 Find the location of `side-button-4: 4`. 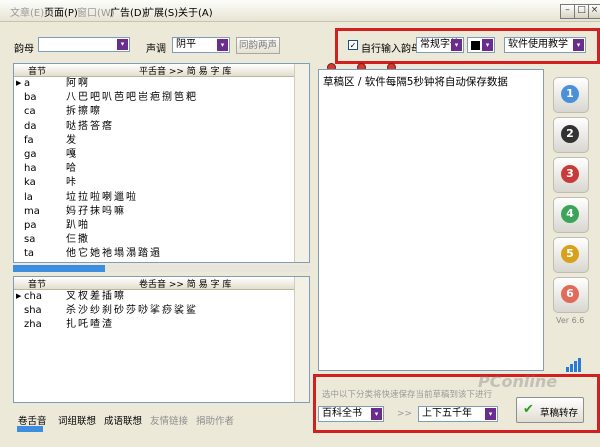

side-button-4: 4 is located at coordinates (571, 215).